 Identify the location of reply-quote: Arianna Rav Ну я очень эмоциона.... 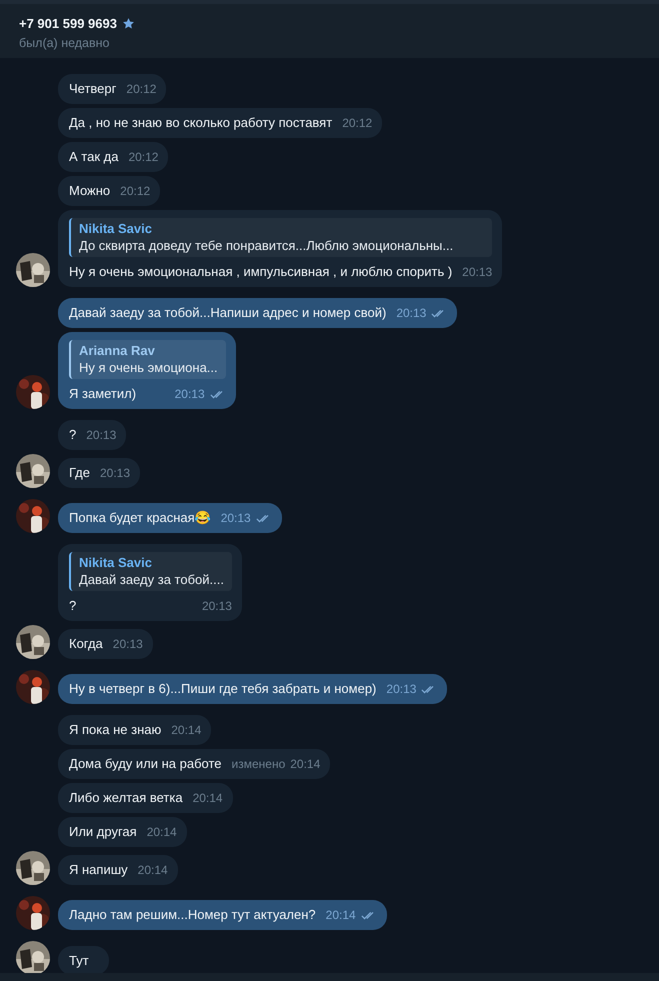
(147, 359).